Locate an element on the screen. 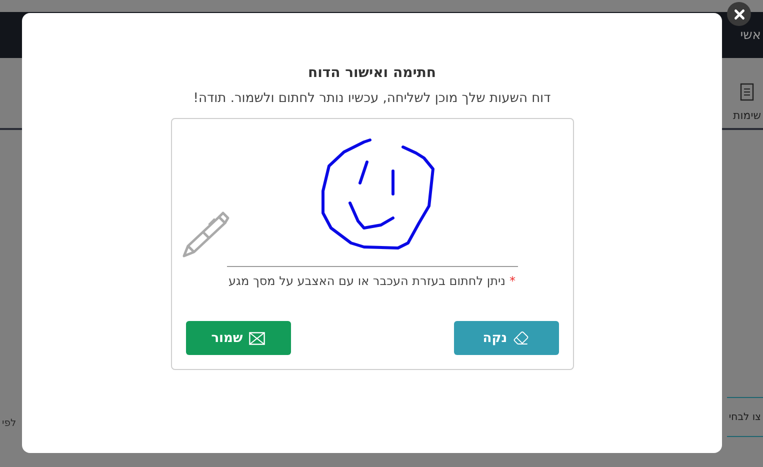  list-icon is located at coordinates (747, 92).